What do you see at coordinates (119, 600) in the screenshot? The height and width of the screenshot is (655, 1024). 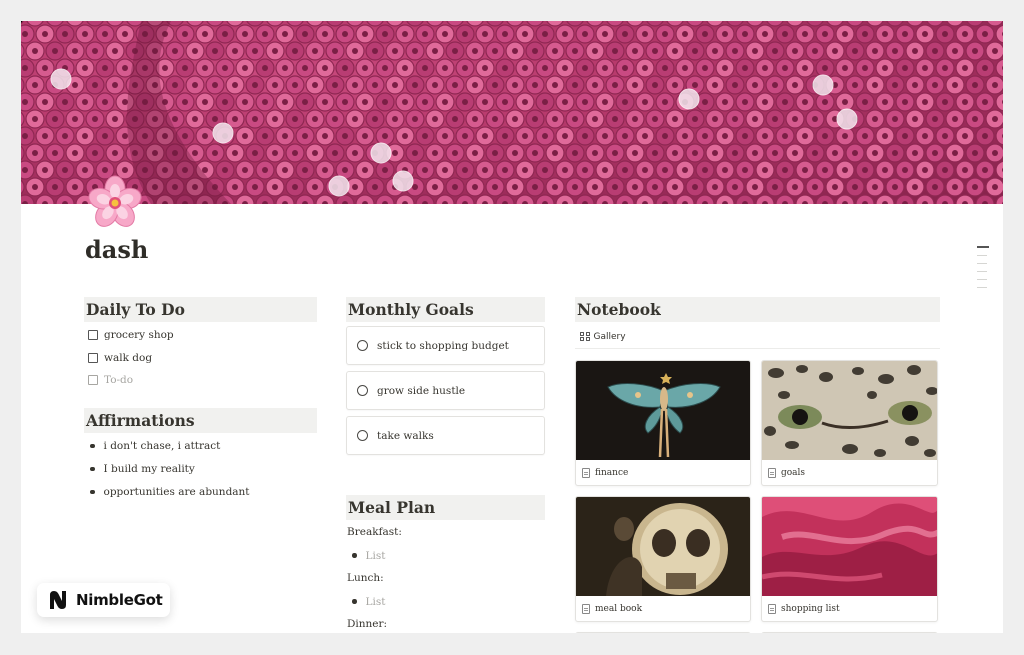 I see `watermark-brand: NimbleGot` at bounding box center [119, 600].